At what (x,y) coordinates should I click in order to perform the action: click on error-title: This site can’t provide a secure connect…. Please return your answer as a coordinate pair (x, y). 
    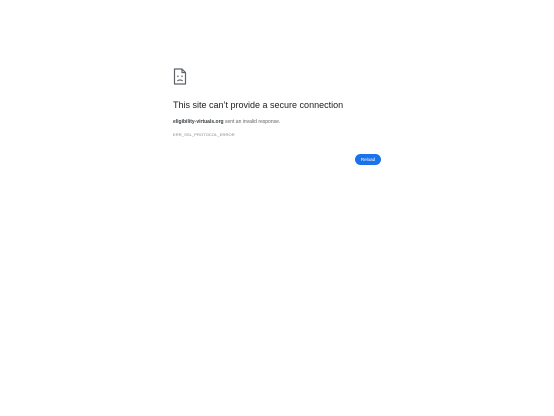
    Looking at the image, I should click on (258, 105).